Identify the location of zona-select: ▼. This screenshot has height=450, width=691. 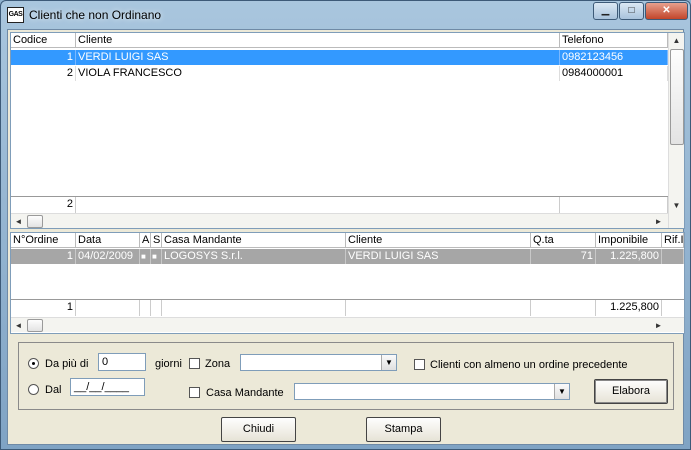
(318, 362).